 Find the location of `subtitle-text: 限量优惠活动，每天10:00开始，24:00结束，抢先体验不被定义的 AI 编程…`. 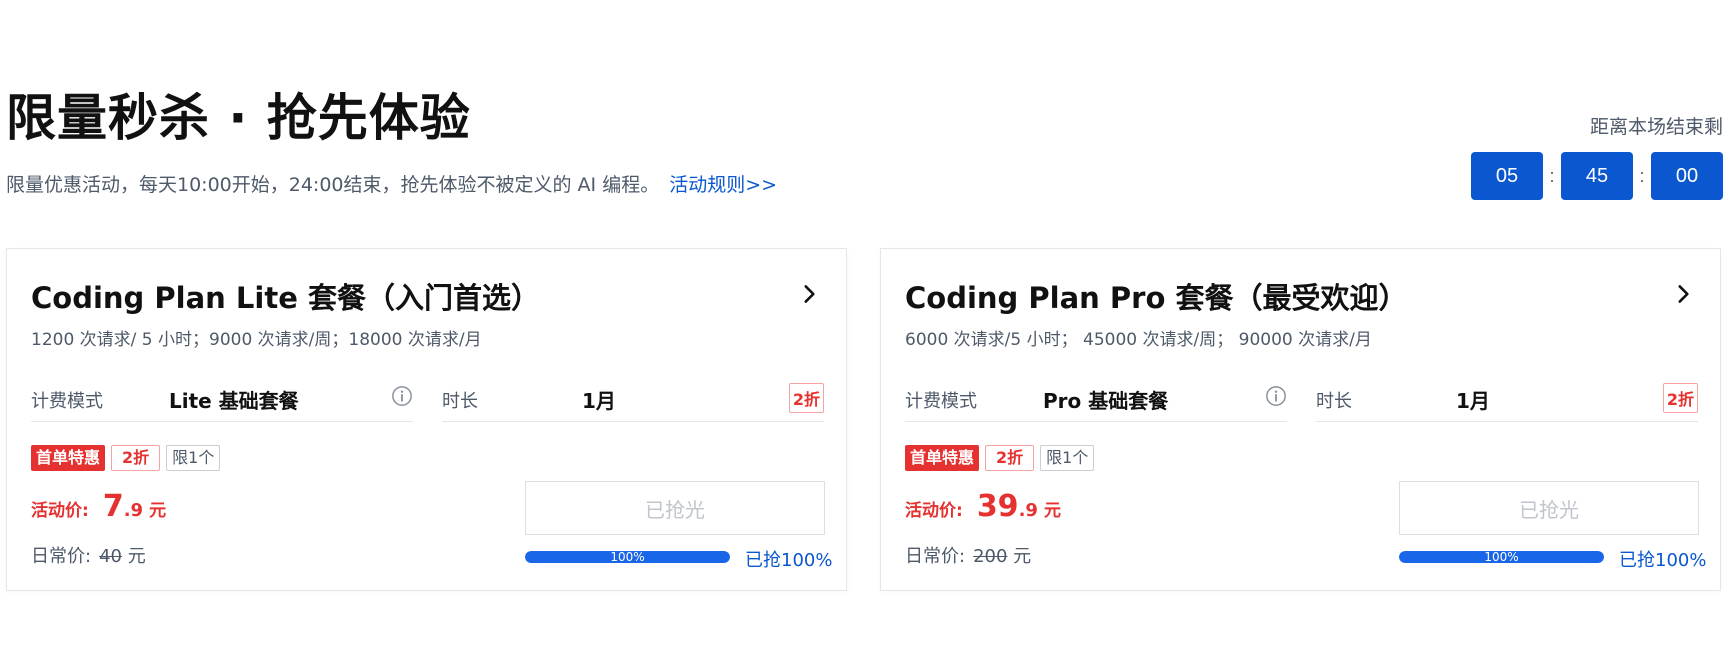

subtitle-text: 限量优惠活动，每天10:00开始，24:00结束，抢先体验不被定义的 AI 编程… is located at coordinates (333, 185).